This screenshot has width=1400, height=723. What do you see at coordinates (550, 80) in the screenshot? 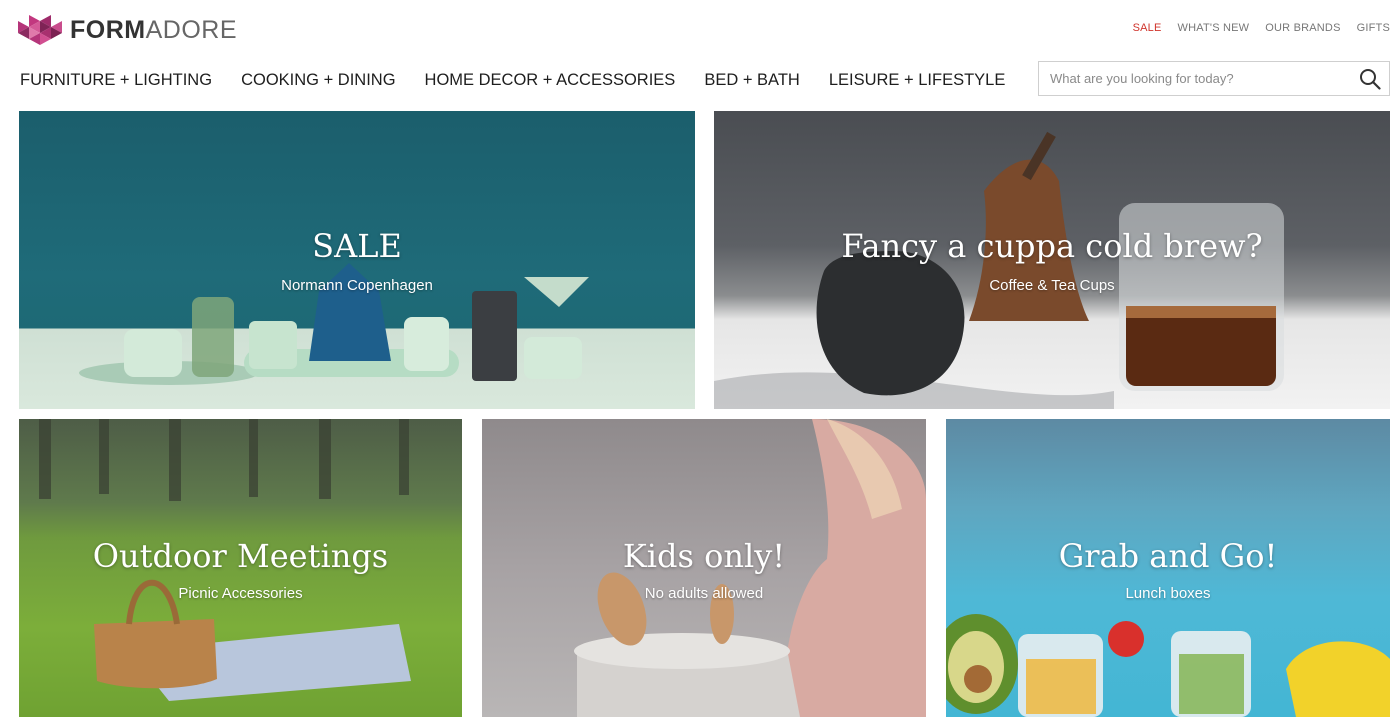
I see `nav-home-decor-accessories: HOME DECOR + ACCESSORIES` at bounding box center [550, 80].